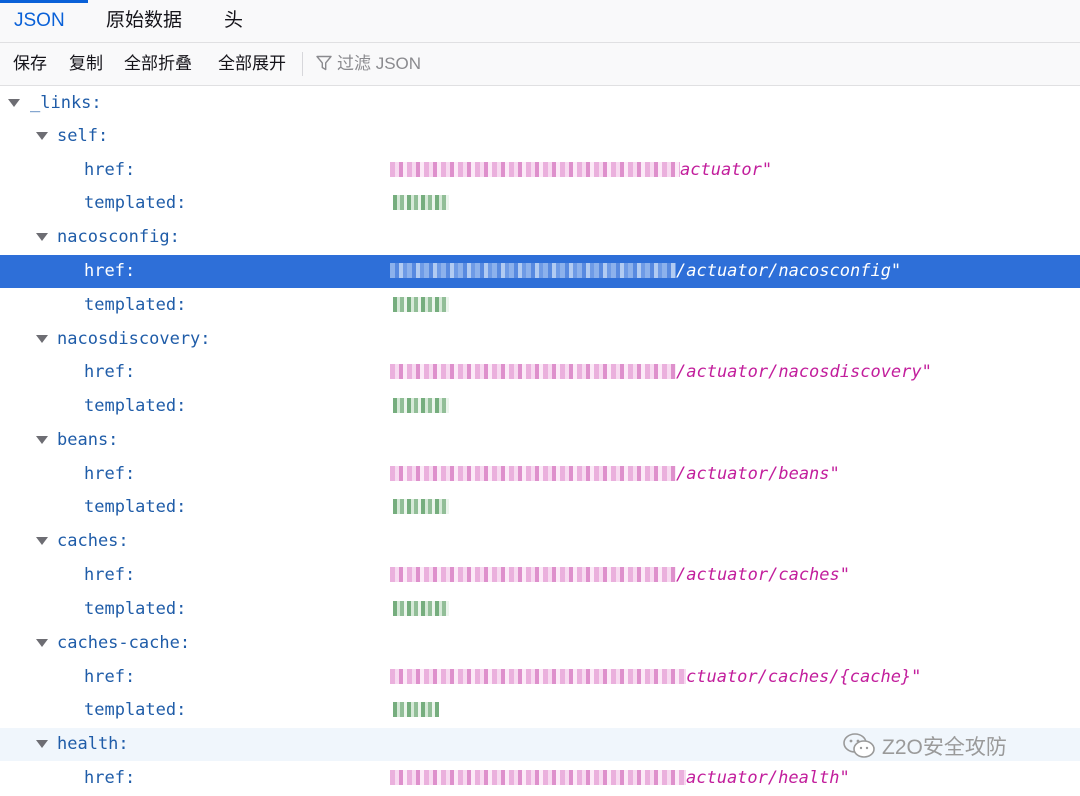 The image size is (1080, 796). I want to click on tree-row-nacosdiscovery: nacosdiscovery:, so click(540, 339).